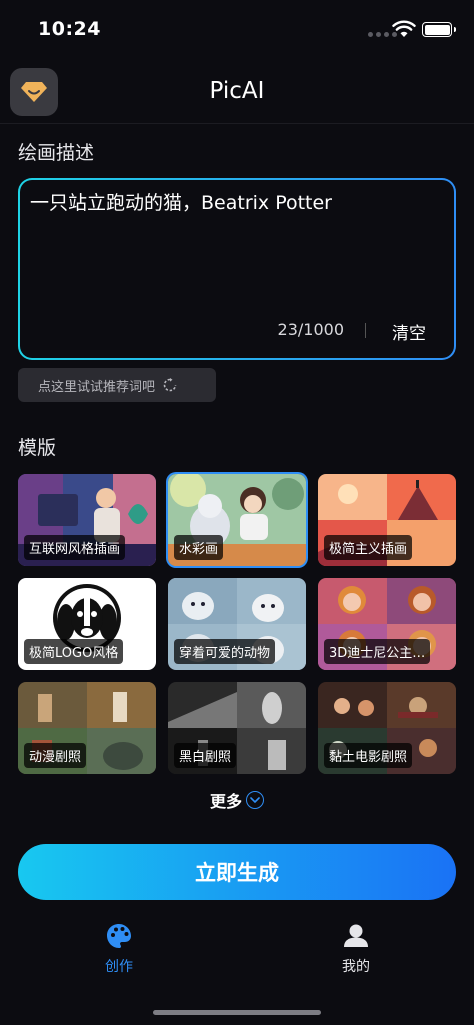 The image size is (474, 1025). I want to click on nav-bar: PicAI, so click(237, 91).